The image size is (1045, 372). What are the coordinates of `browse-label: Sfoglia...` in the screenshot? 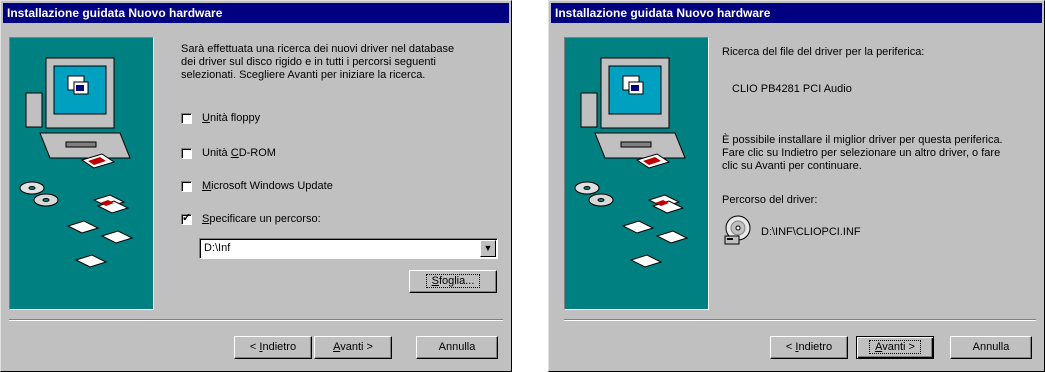 It's located at (453, 281).